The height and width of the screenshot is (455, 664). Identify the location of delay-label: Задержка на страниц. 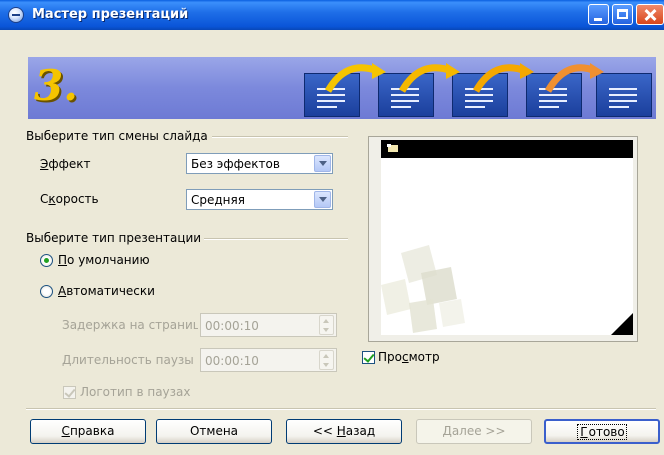
(130, 325).